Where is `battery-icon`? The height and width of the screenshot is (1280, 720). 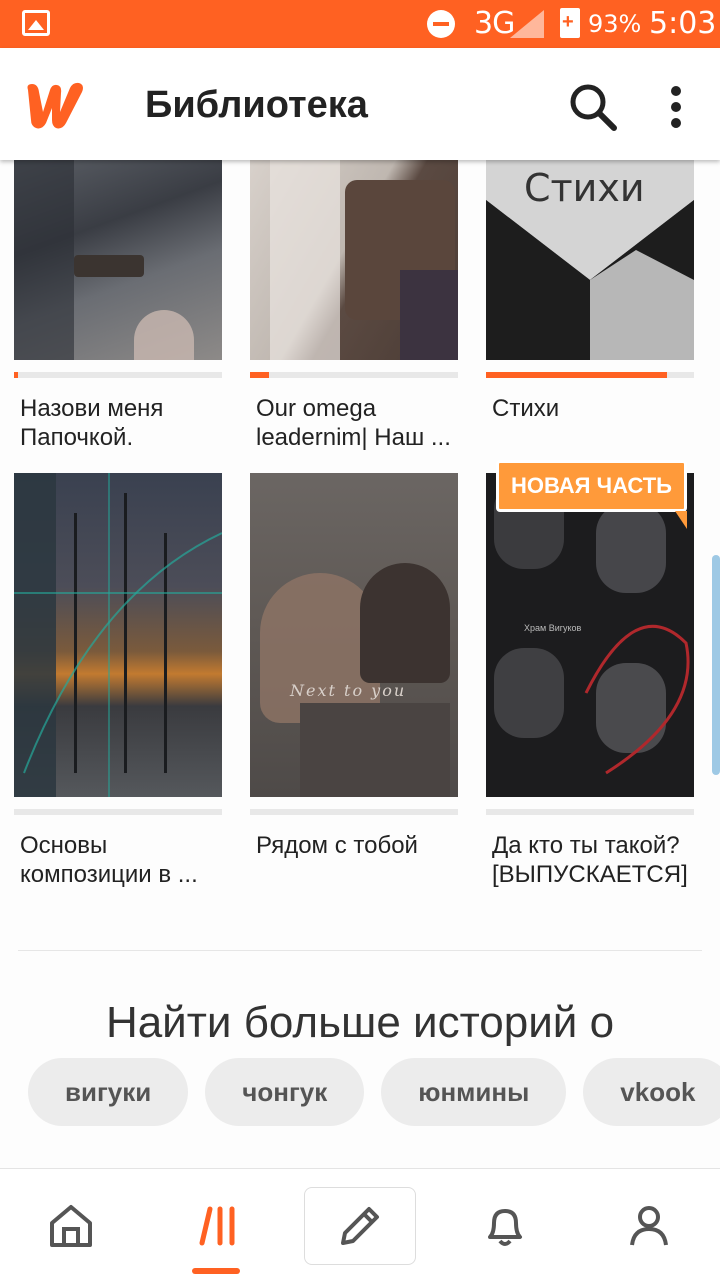 battery-icon is located at coordinates (570, 23).